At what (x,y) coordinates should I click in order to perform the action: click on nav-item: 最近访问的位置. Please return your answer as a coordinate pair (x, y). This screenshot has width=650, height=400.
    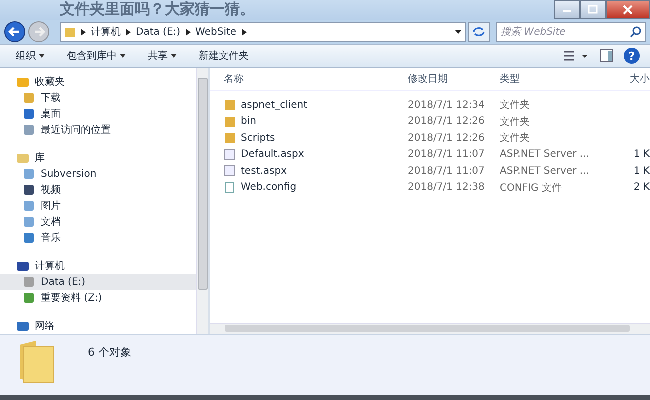
    Looking at the image, I should click on (98, 130).